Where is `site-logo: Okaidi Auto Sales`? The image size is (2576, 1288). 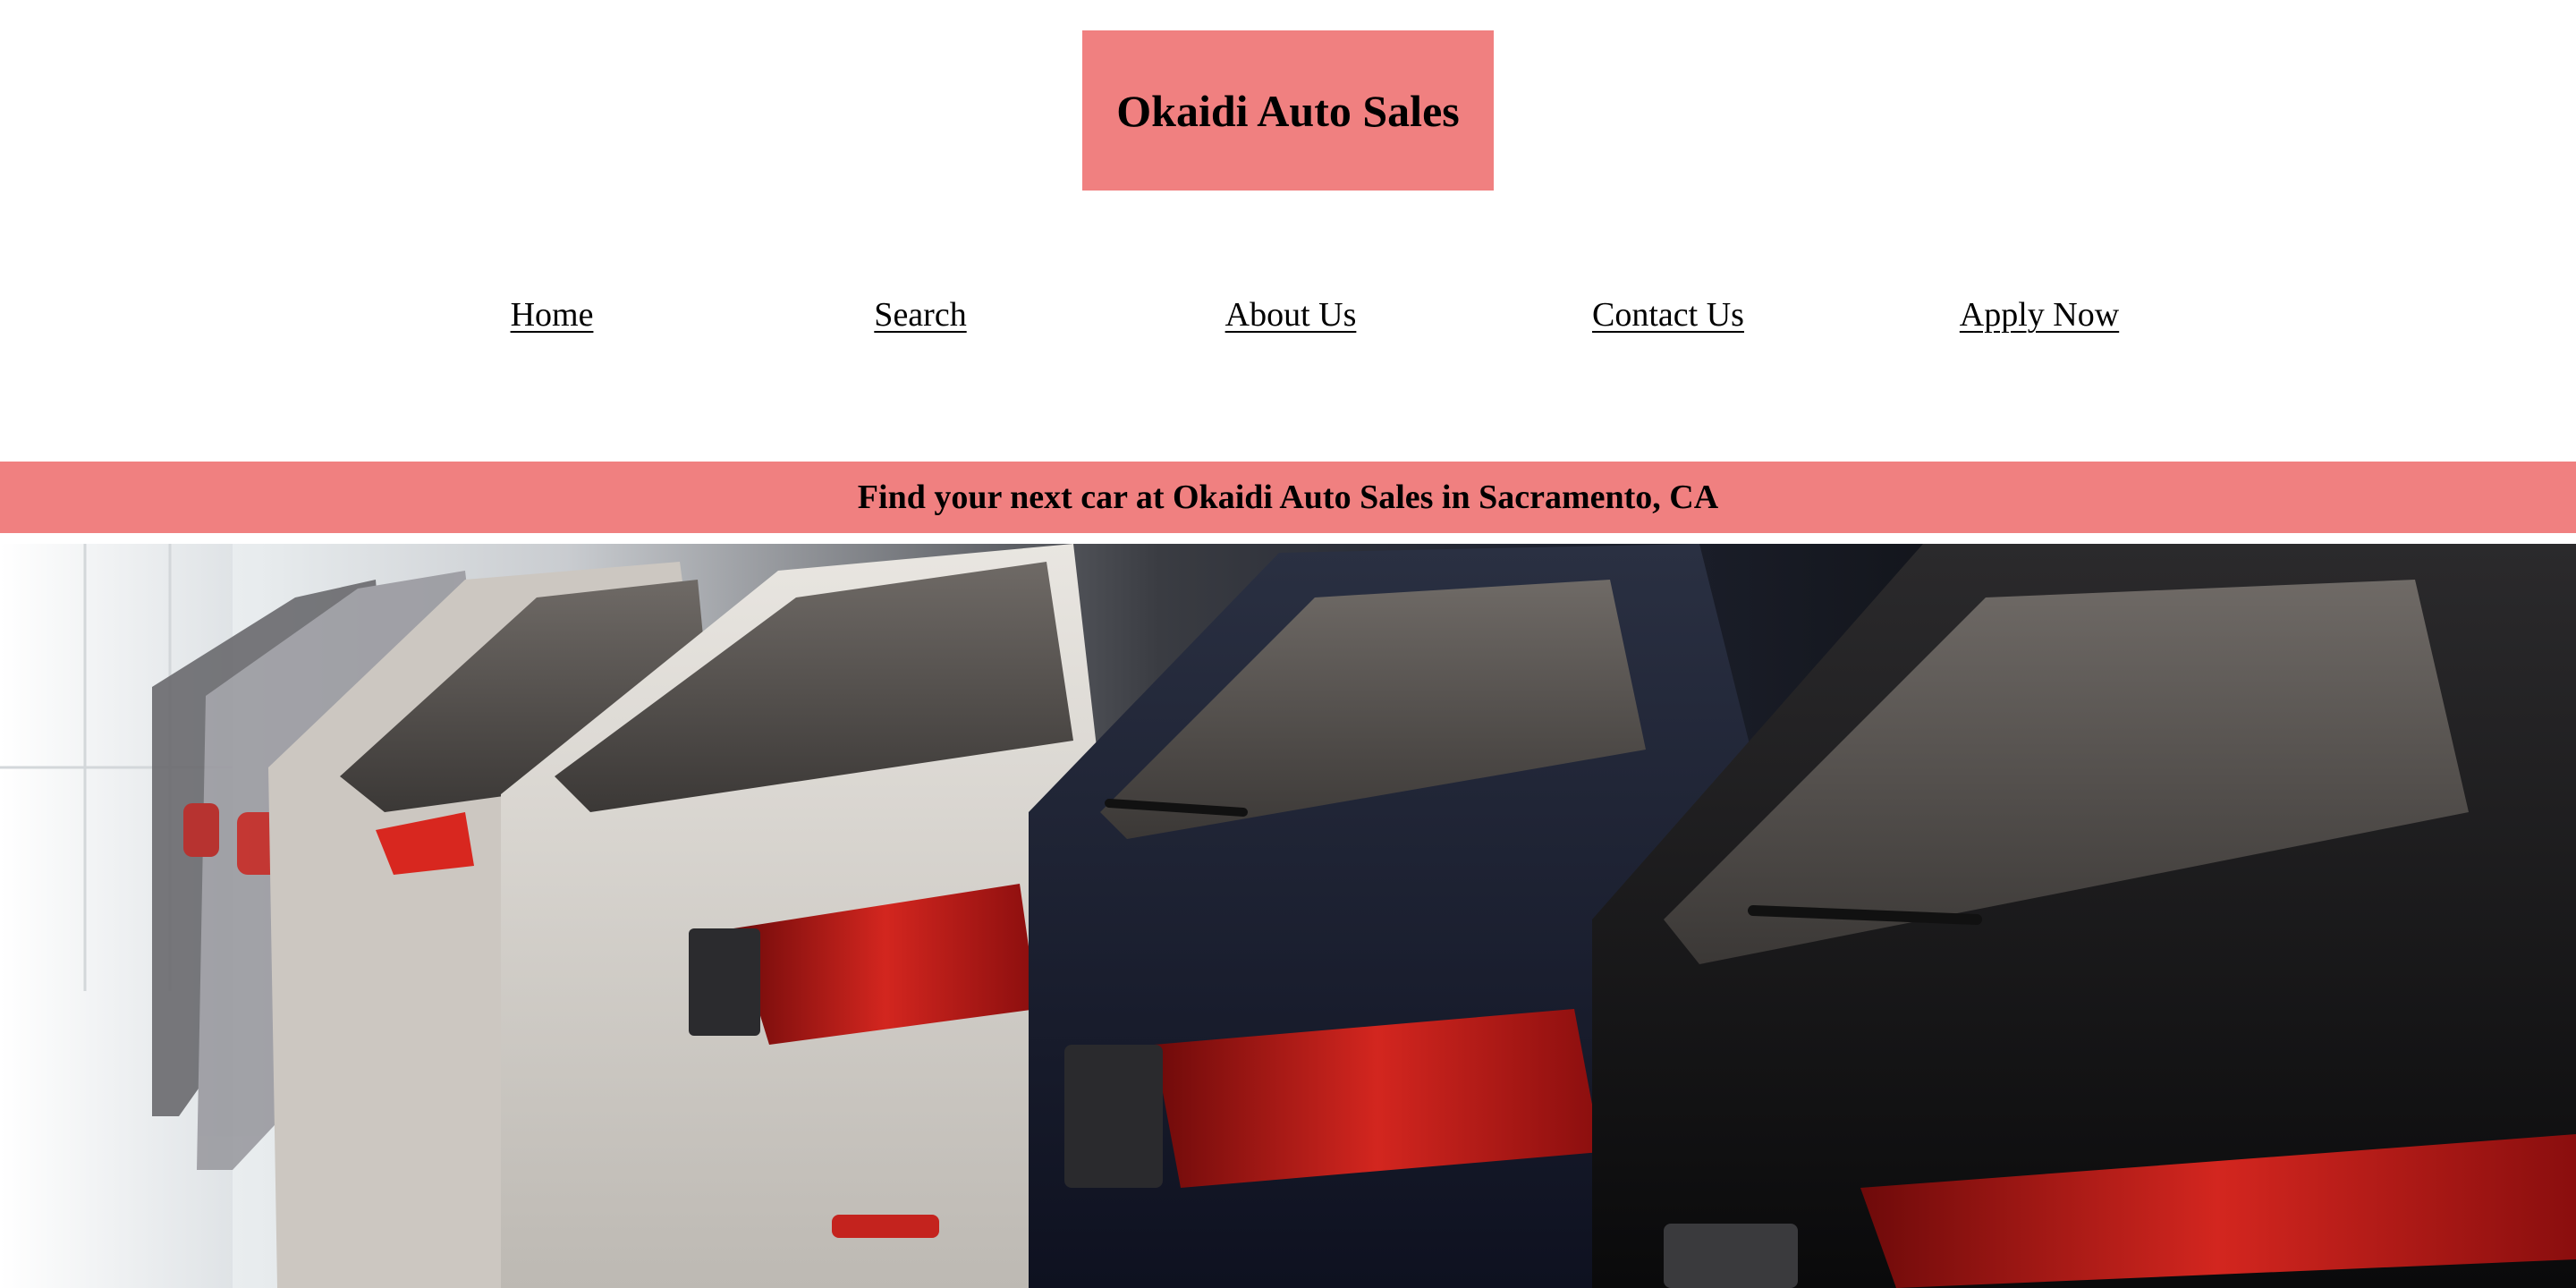
site-logo: Okaidi Auto Sales is located at coordinates (1288, 110).